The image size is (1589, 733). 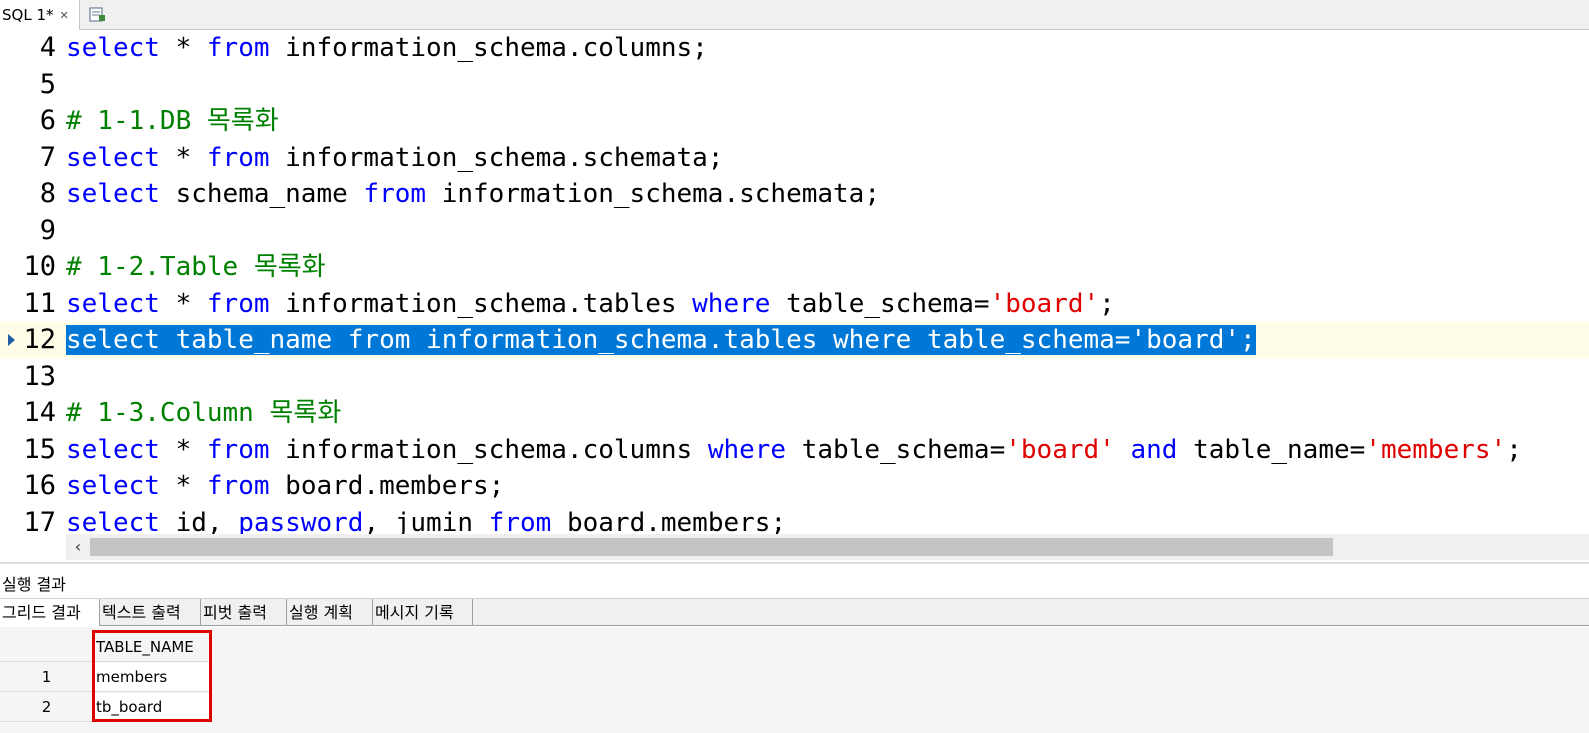 I want to click on line-number: 4, so click(x=47, y=47).